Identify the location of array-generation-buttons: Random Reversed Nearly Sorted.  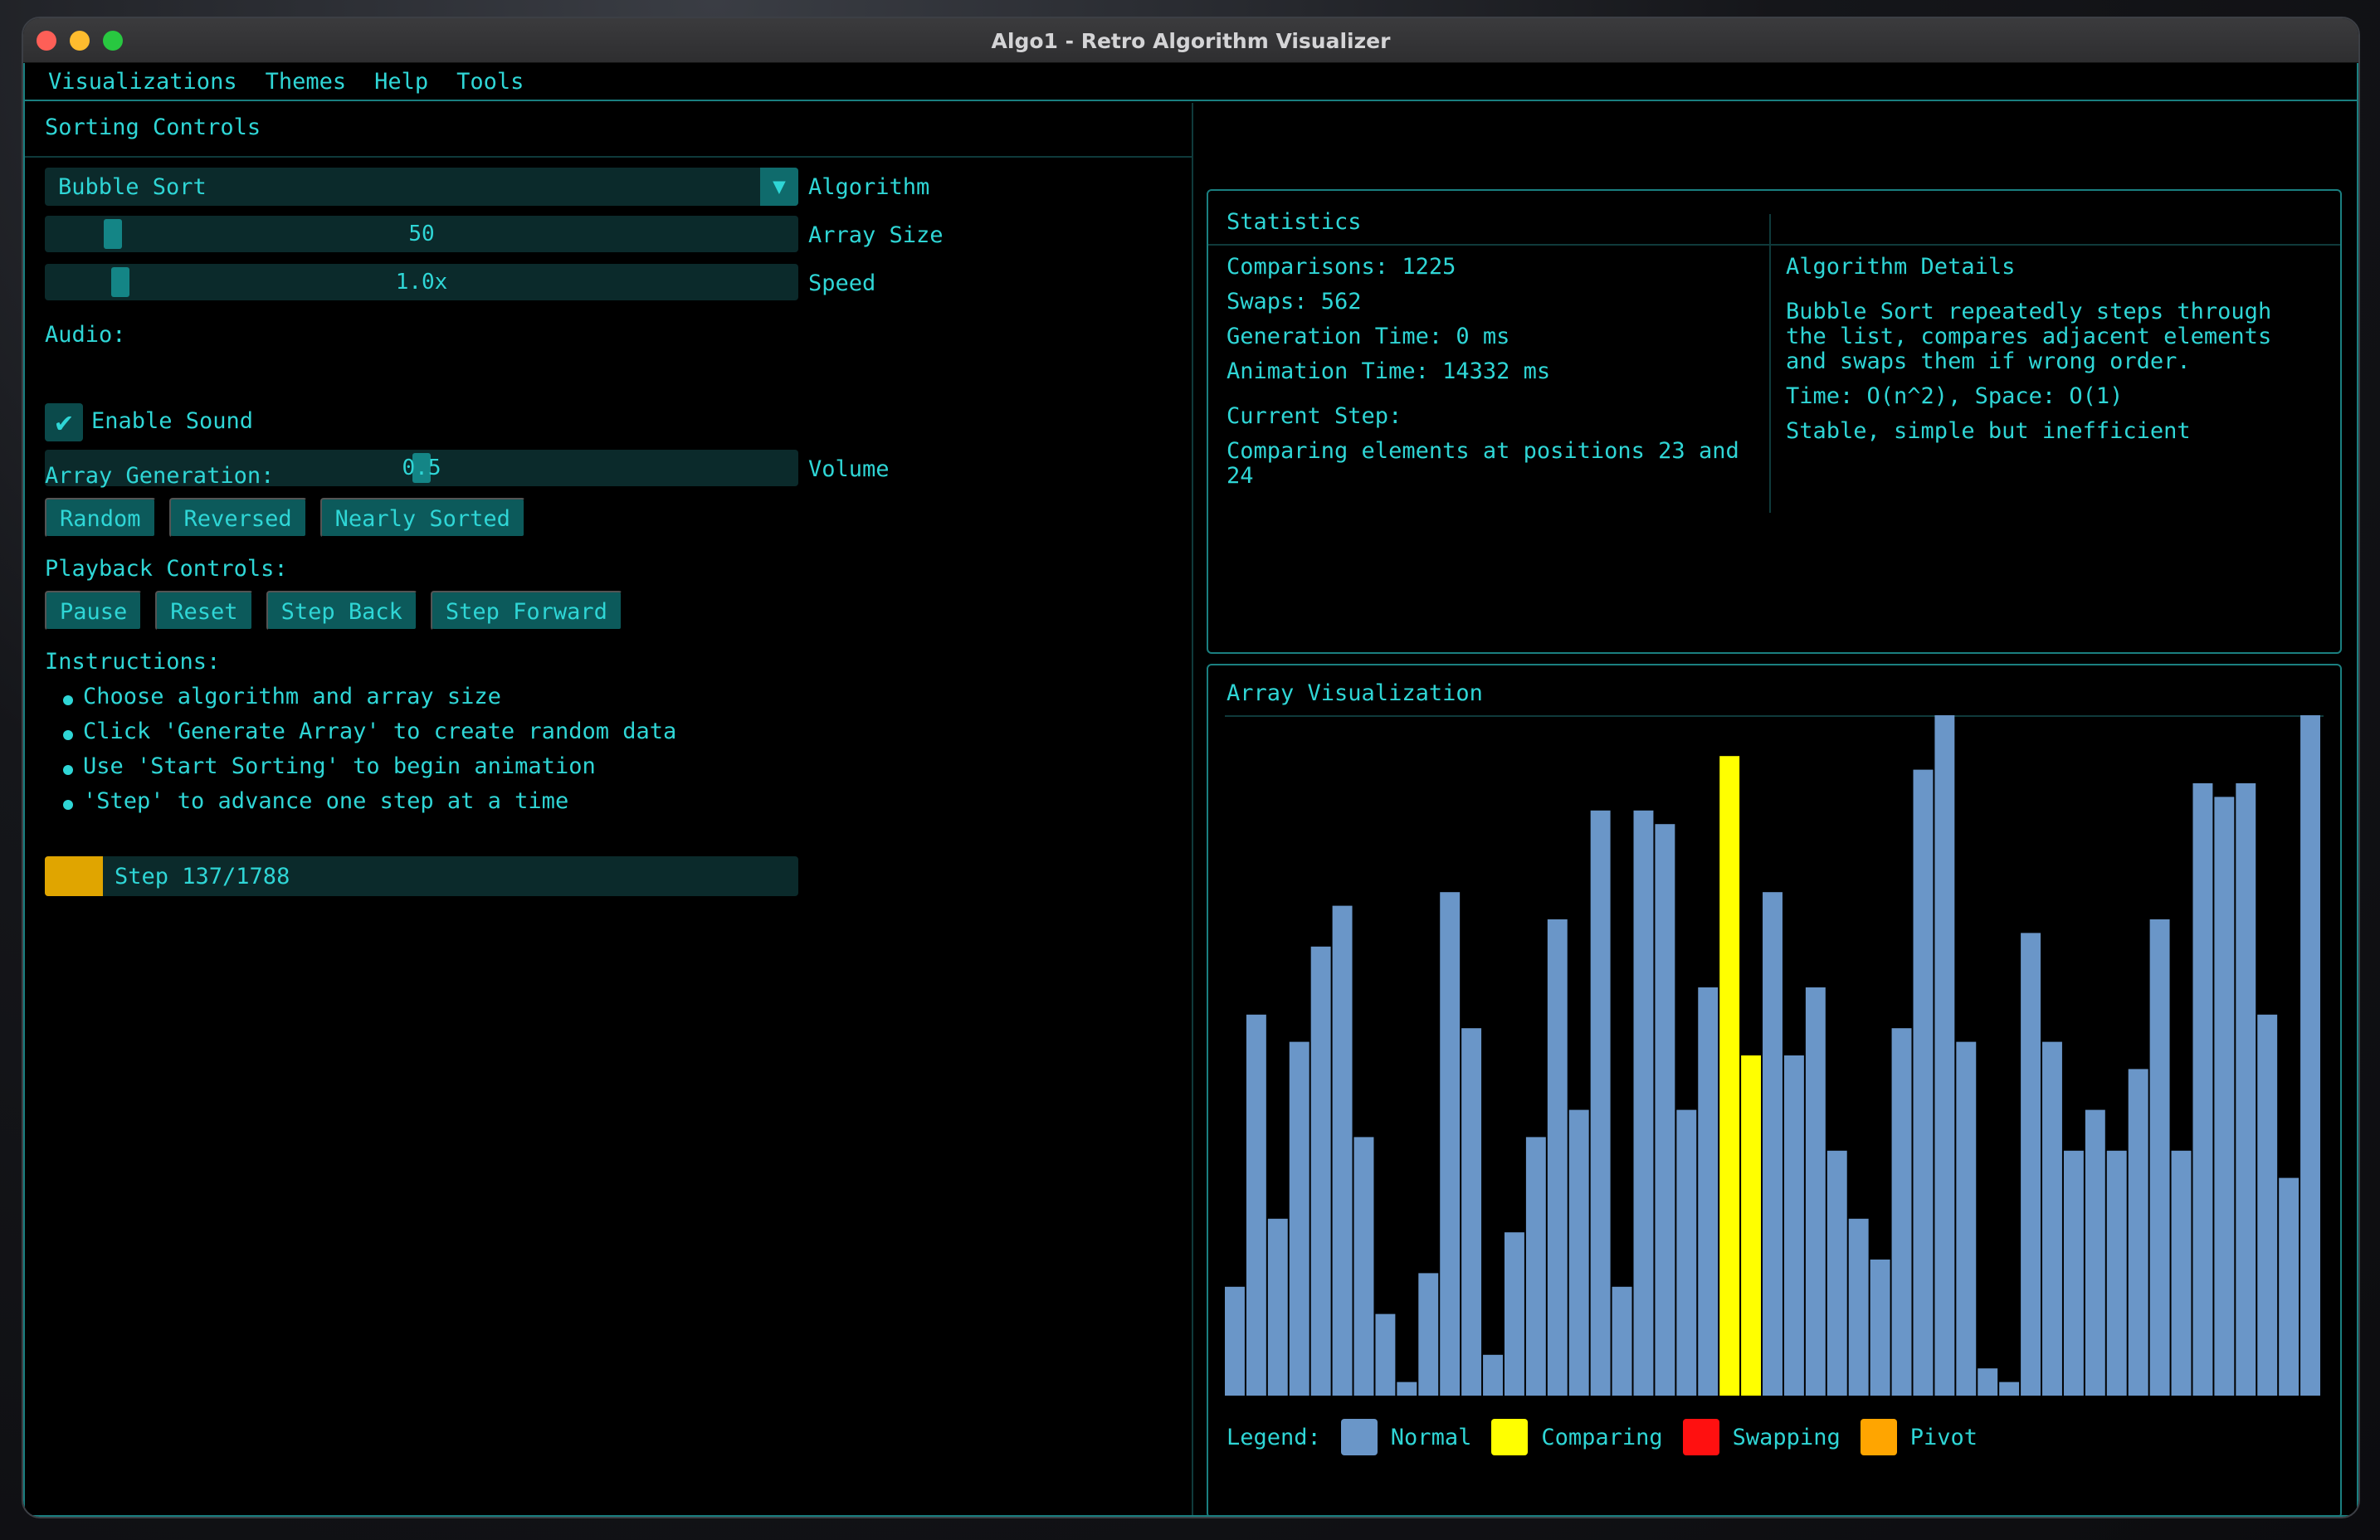
(285, 518).